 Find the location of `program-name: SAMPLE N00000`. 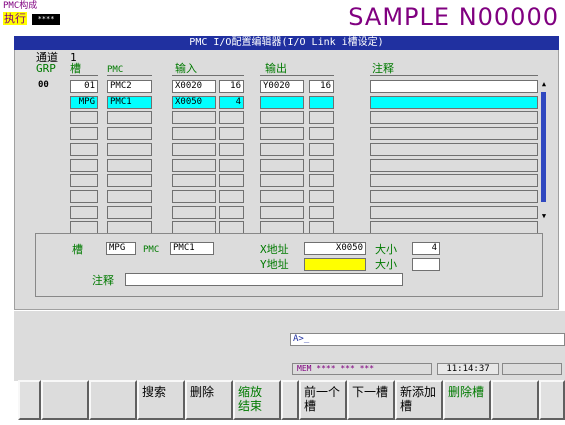

program-name: SAMPLE N00000 is located at coordinates (453, 17).